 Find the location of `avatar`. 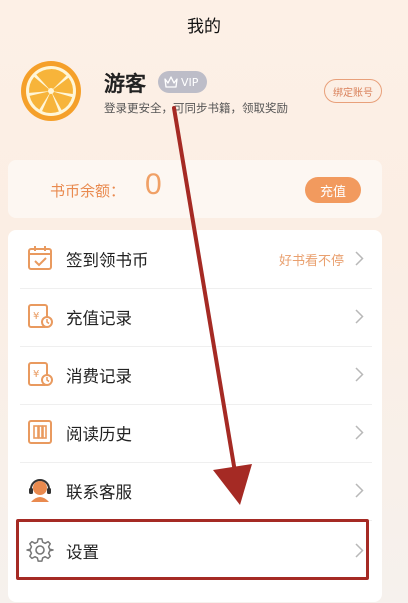

avatar is located at coordinates (51, 91).